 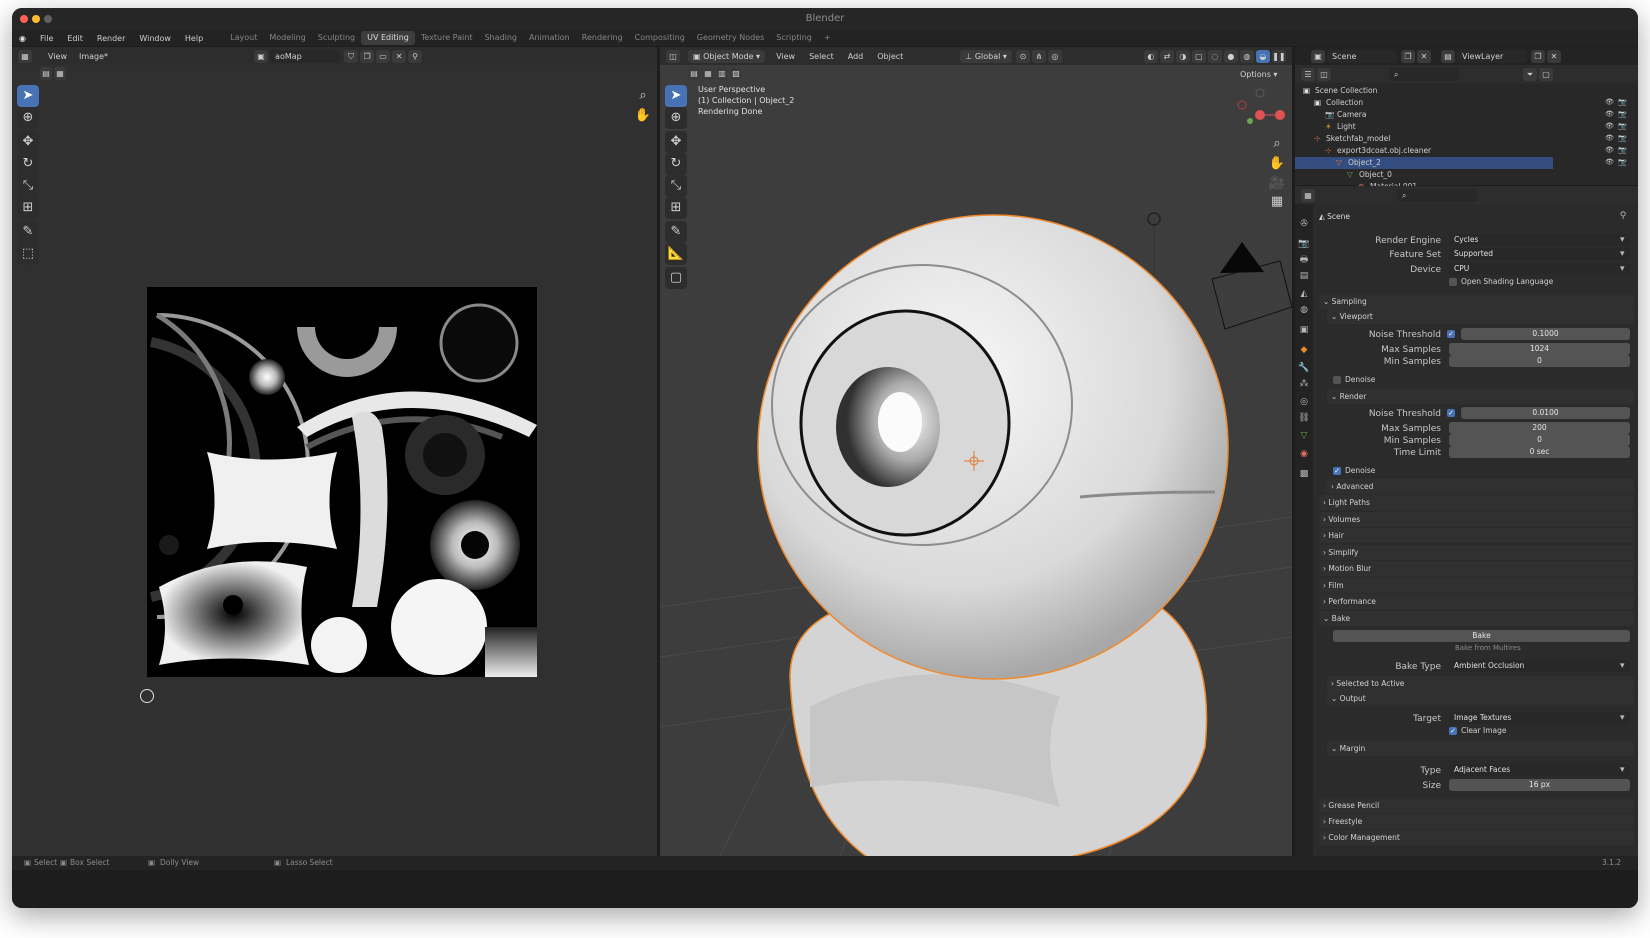 I want to click on panel-simplify: › Simplify, so click(x=1476, y=552).